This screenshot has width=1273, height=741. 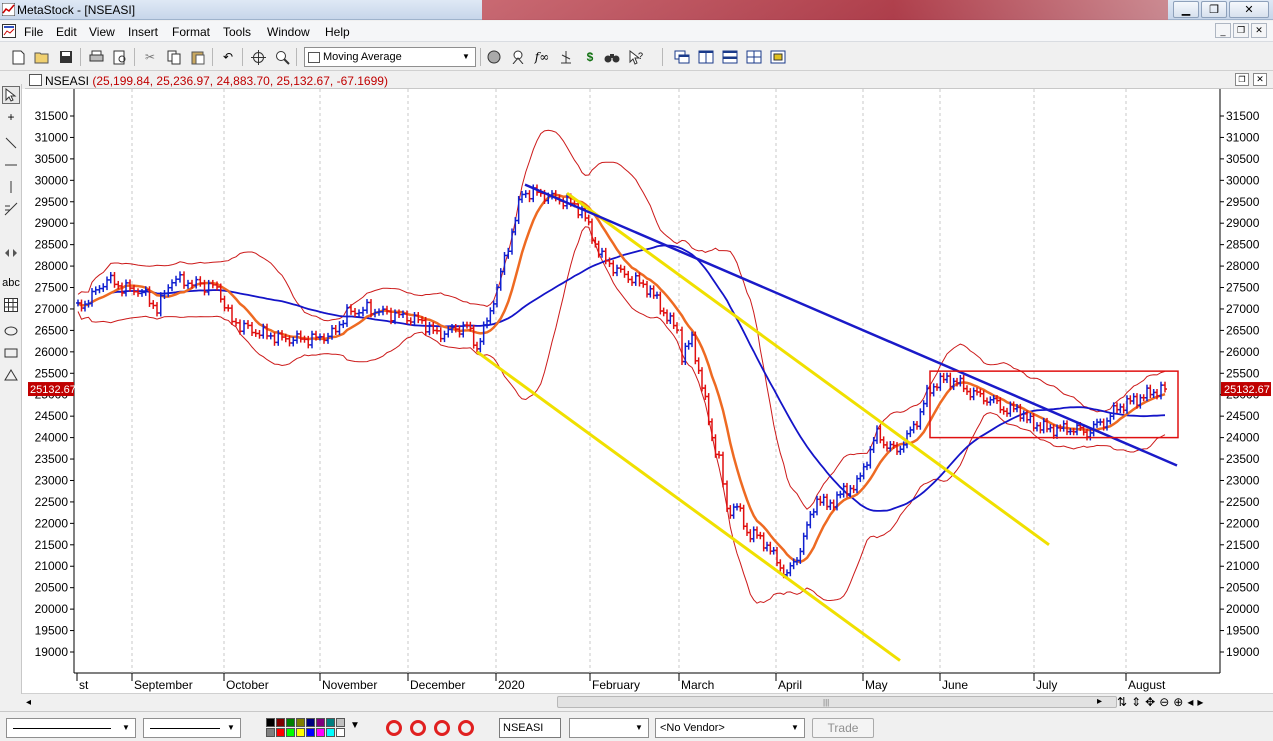 What do you see at coordinates (418, 728) in the screenshot?
I see `ring-style-2-icon` at bounding box center [418, 728].